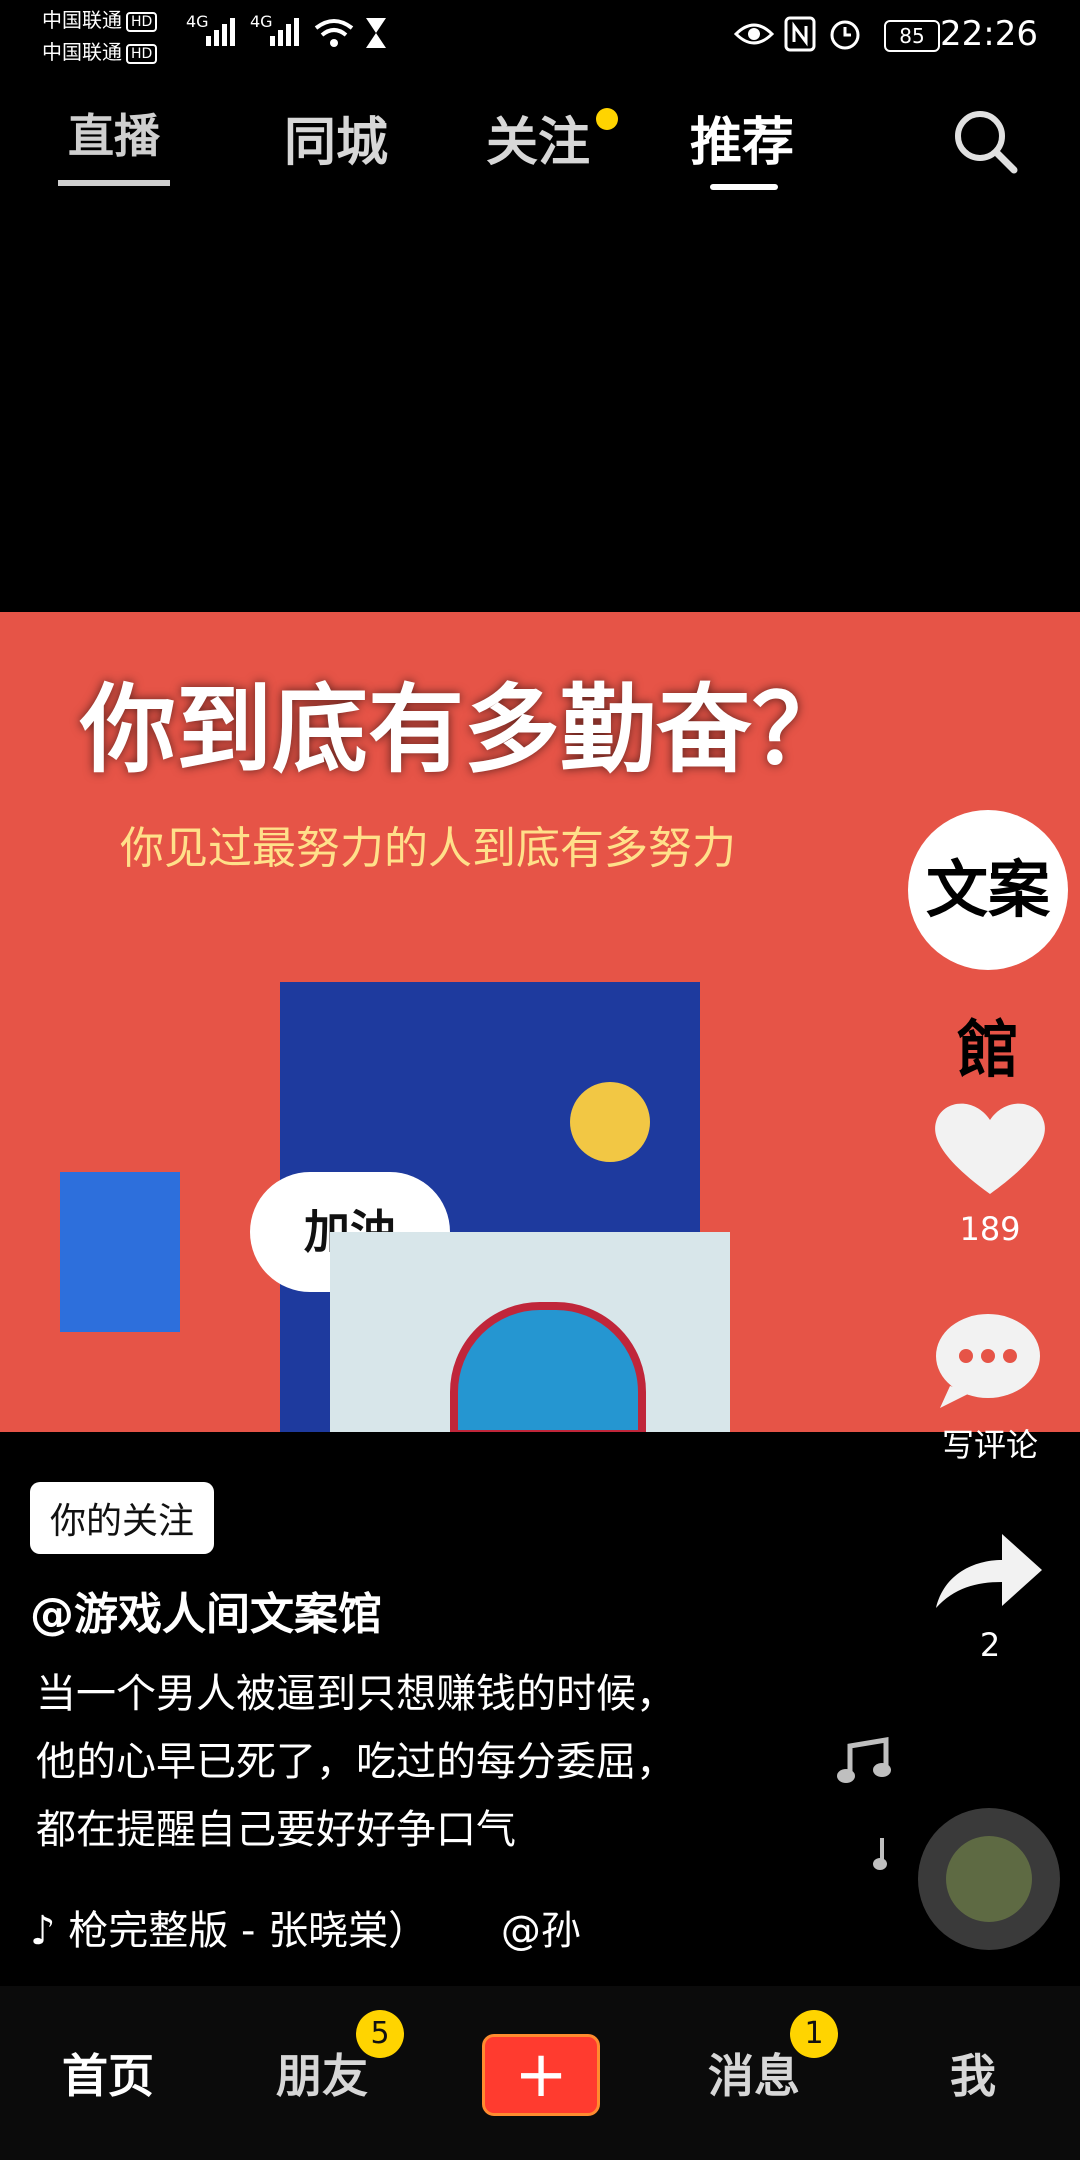 Image resolution: width=1080 pixels, height=2160 pixels. Describe the element at coordinates (814, 2034) in the screenshot. I see `messages-badge: 1` at that location.